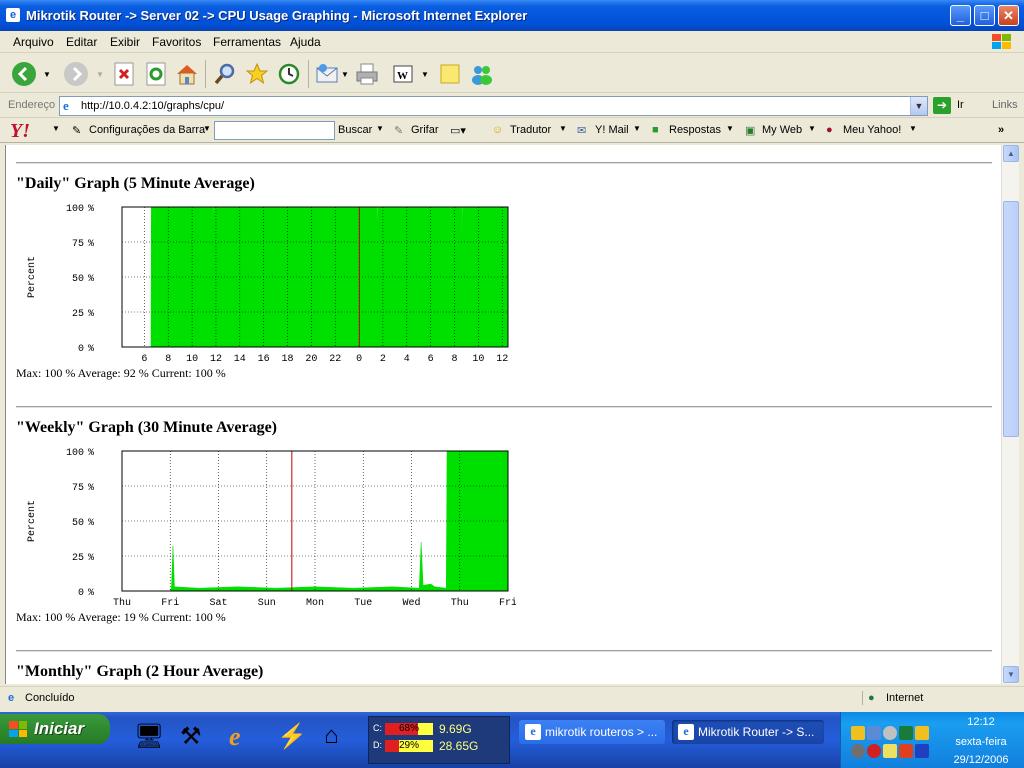 The height and width of the screenshot is (768, 1024). What do you see at coordinates (1008, 15) in the screenshot?
I see `close-button: ✕` at bounding box center [1008, 15].